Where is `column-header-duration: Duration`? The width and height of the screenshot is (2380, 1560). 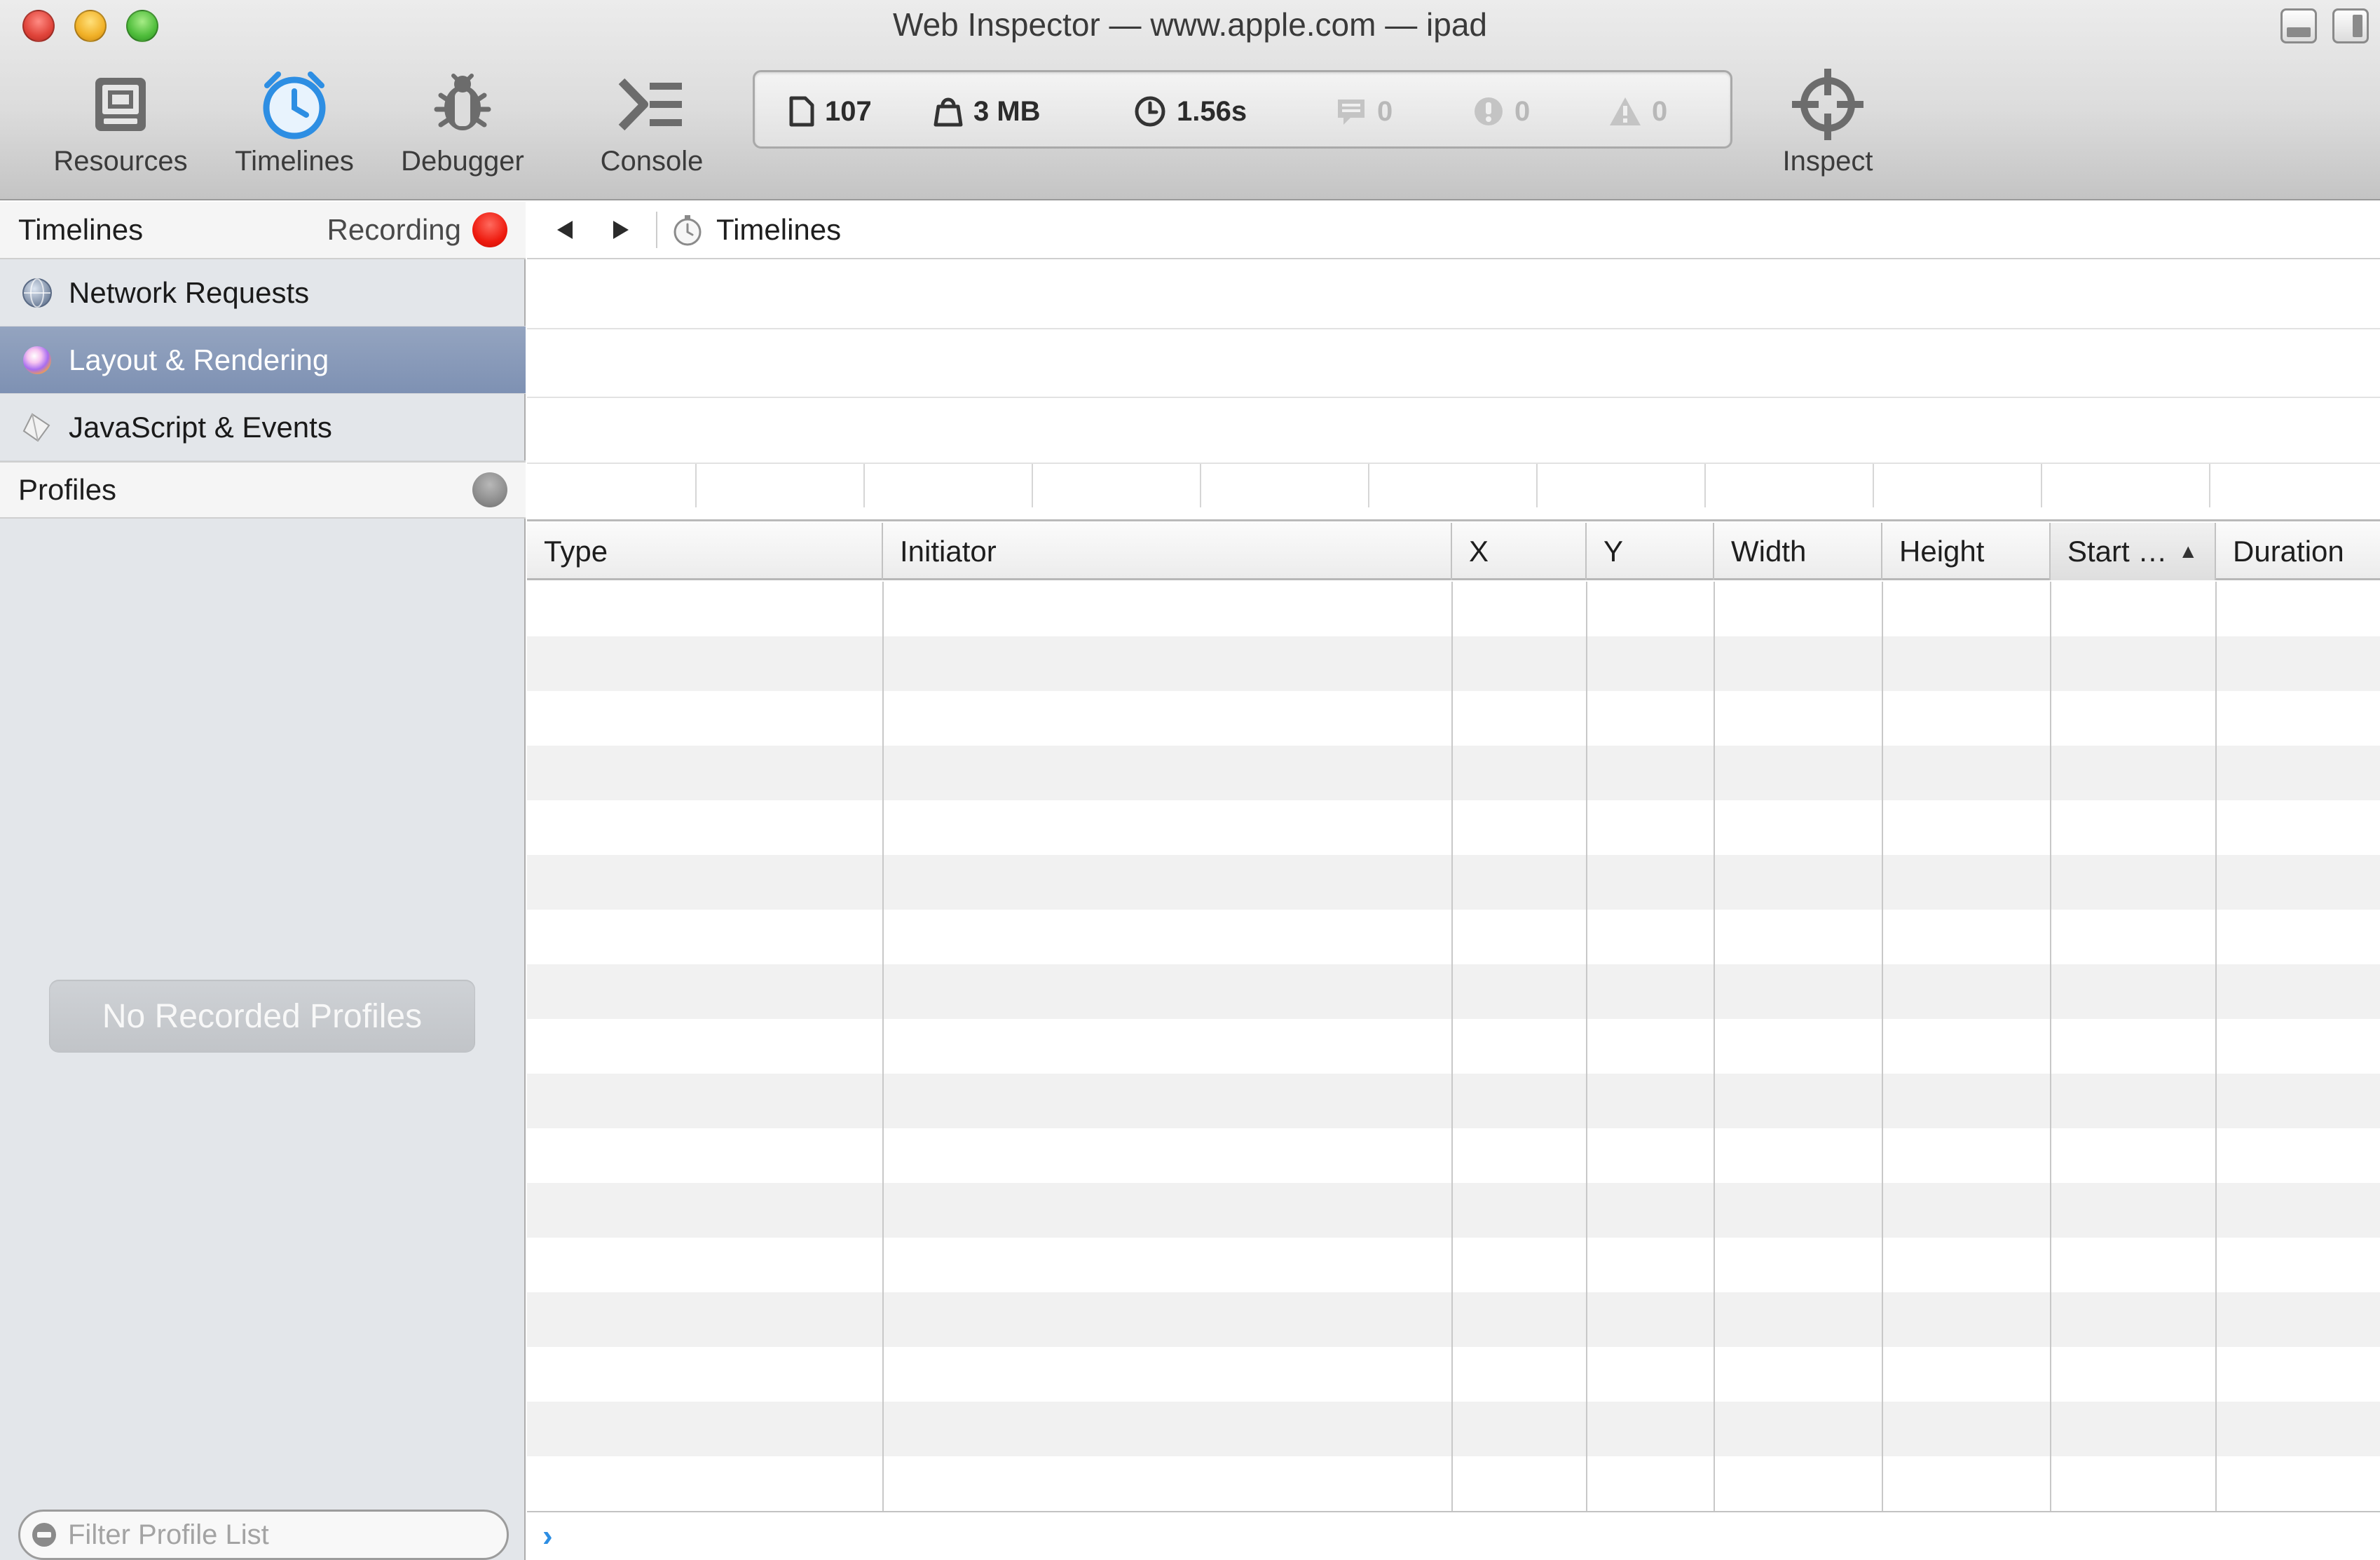
column-header-duration: Duration is located at coordinates (2298, 551).